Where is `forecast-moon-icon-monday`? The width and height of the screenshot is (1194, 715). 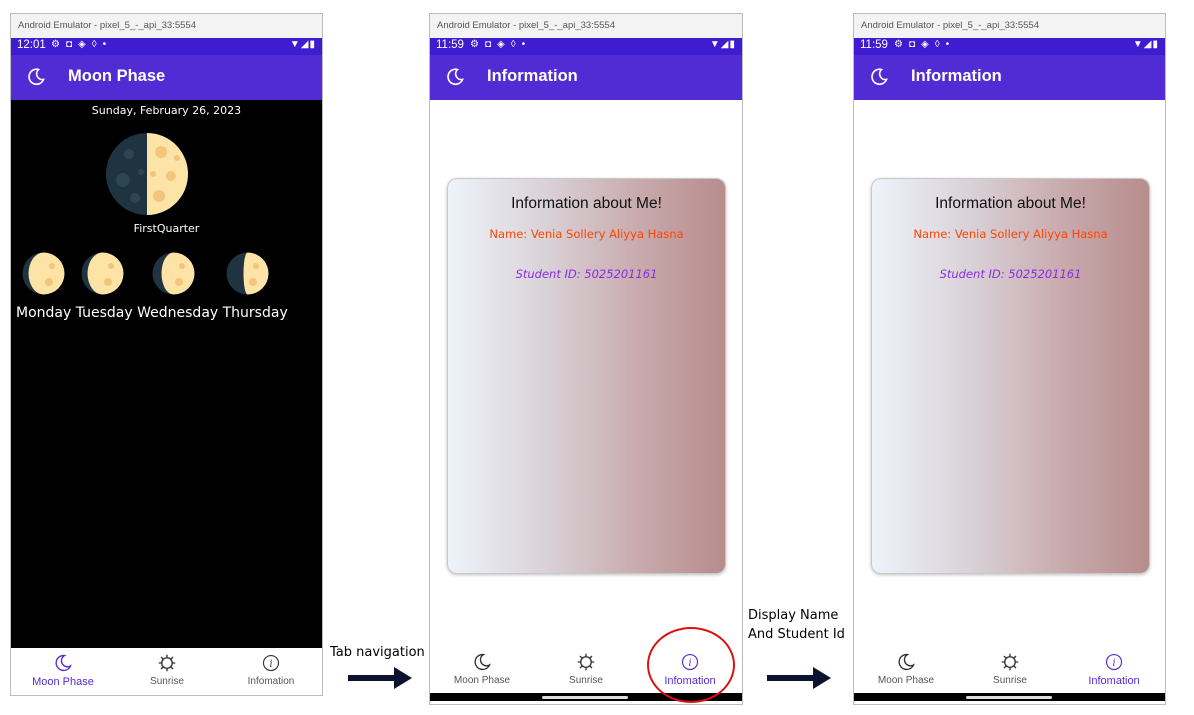
forecast-moon-icon-monday is located at coordinates (43, 273).